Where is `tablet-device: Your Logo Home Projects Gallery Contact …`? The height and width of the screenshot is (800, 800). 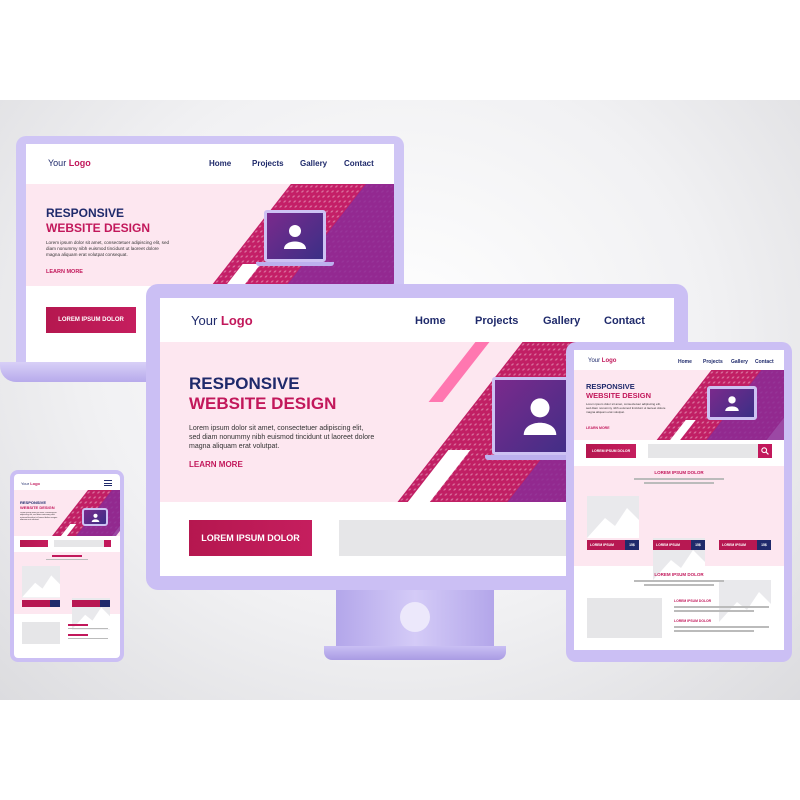
tablet-device: Your Logo Home Projects Gallery Contact … is located at coordinates (679, 502).